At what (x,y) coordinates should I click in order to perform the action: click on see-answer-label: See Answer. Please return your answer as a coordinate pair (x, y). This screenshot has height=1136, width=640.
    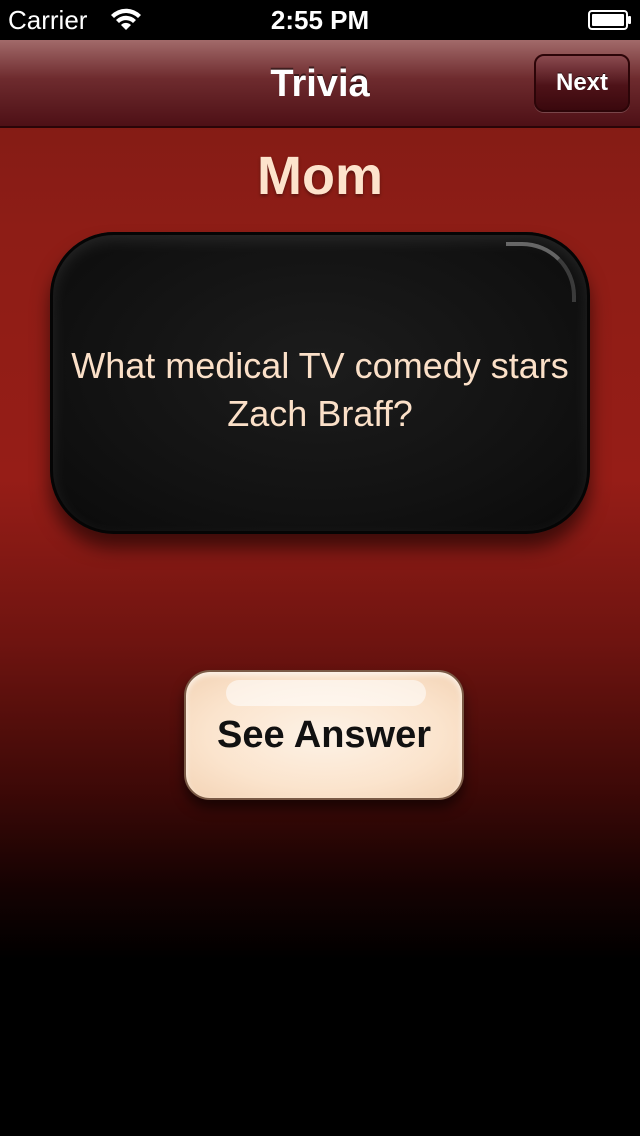
    Looking at the image, I should click on (324, 735).